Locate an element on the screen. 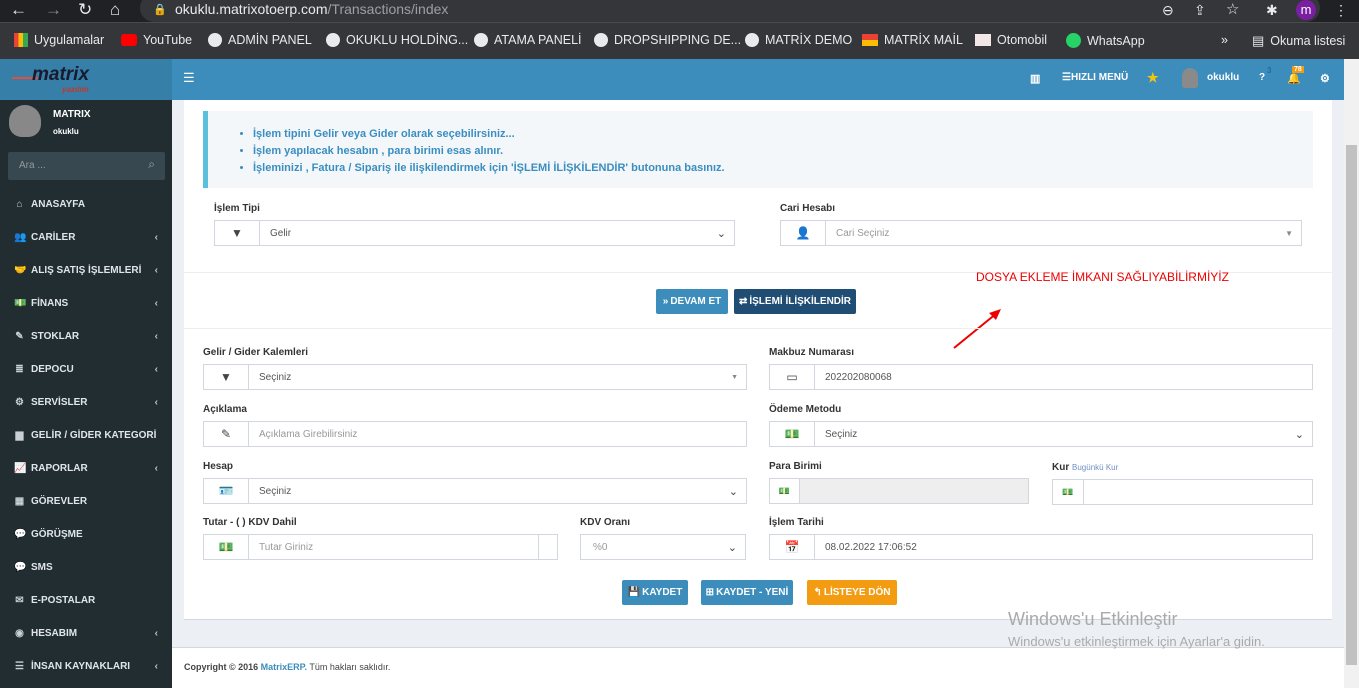  kaydet-button: 💾 KAYDET is located at coordinates (655, 592).